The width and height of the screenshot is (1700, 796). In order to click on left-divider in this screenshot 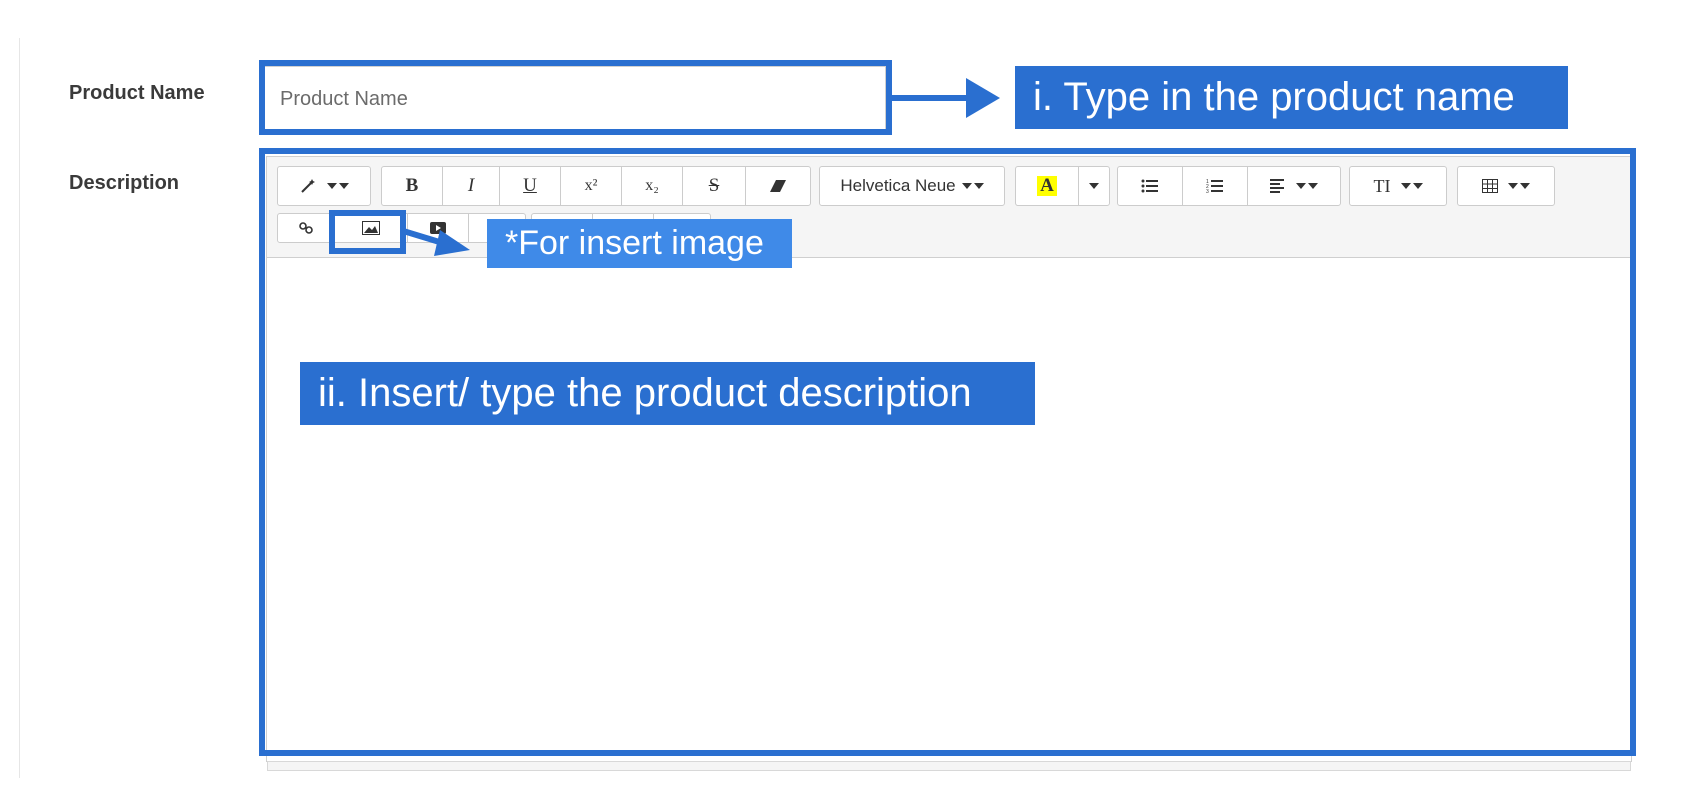, I will do `click(19, 408)`.